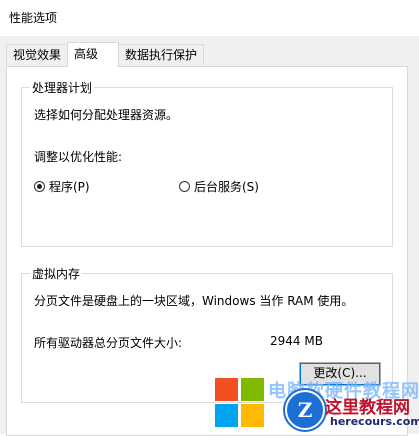  What do you see at coordinates (37, 54) in the screenshot?
I see `tab-visual-effects: 视觉效果` at bounding box center [37, 54].